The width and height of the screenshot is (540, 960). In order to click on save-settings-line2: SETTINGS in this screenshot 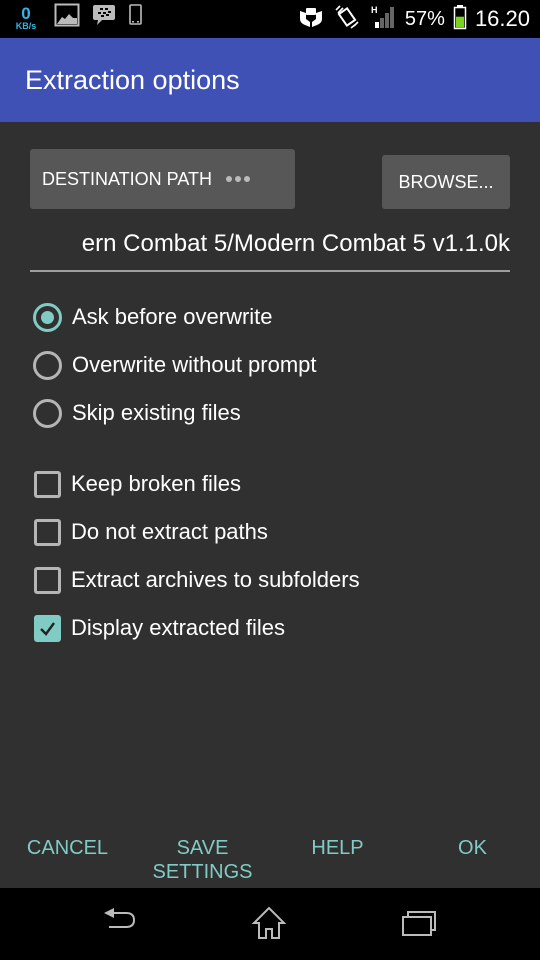, I will do `click(202, 872)`.